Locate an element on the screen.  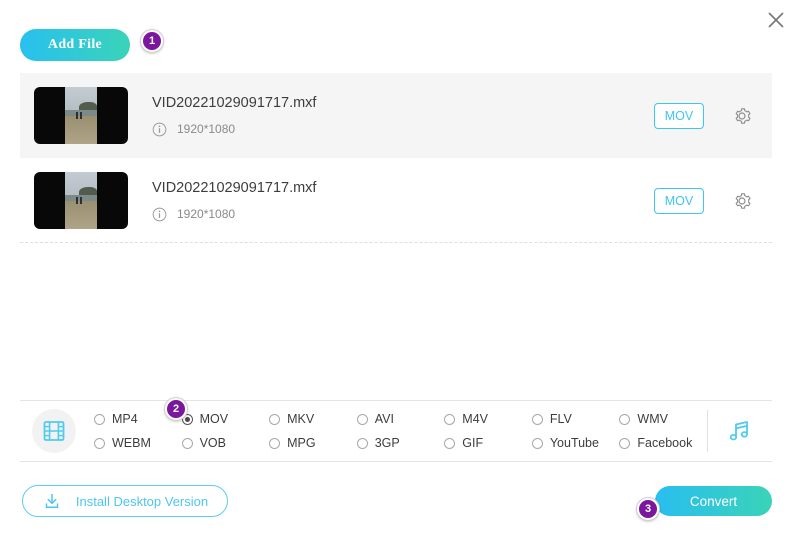
step-badge-1: 1 is located at coordinates (152, 41).